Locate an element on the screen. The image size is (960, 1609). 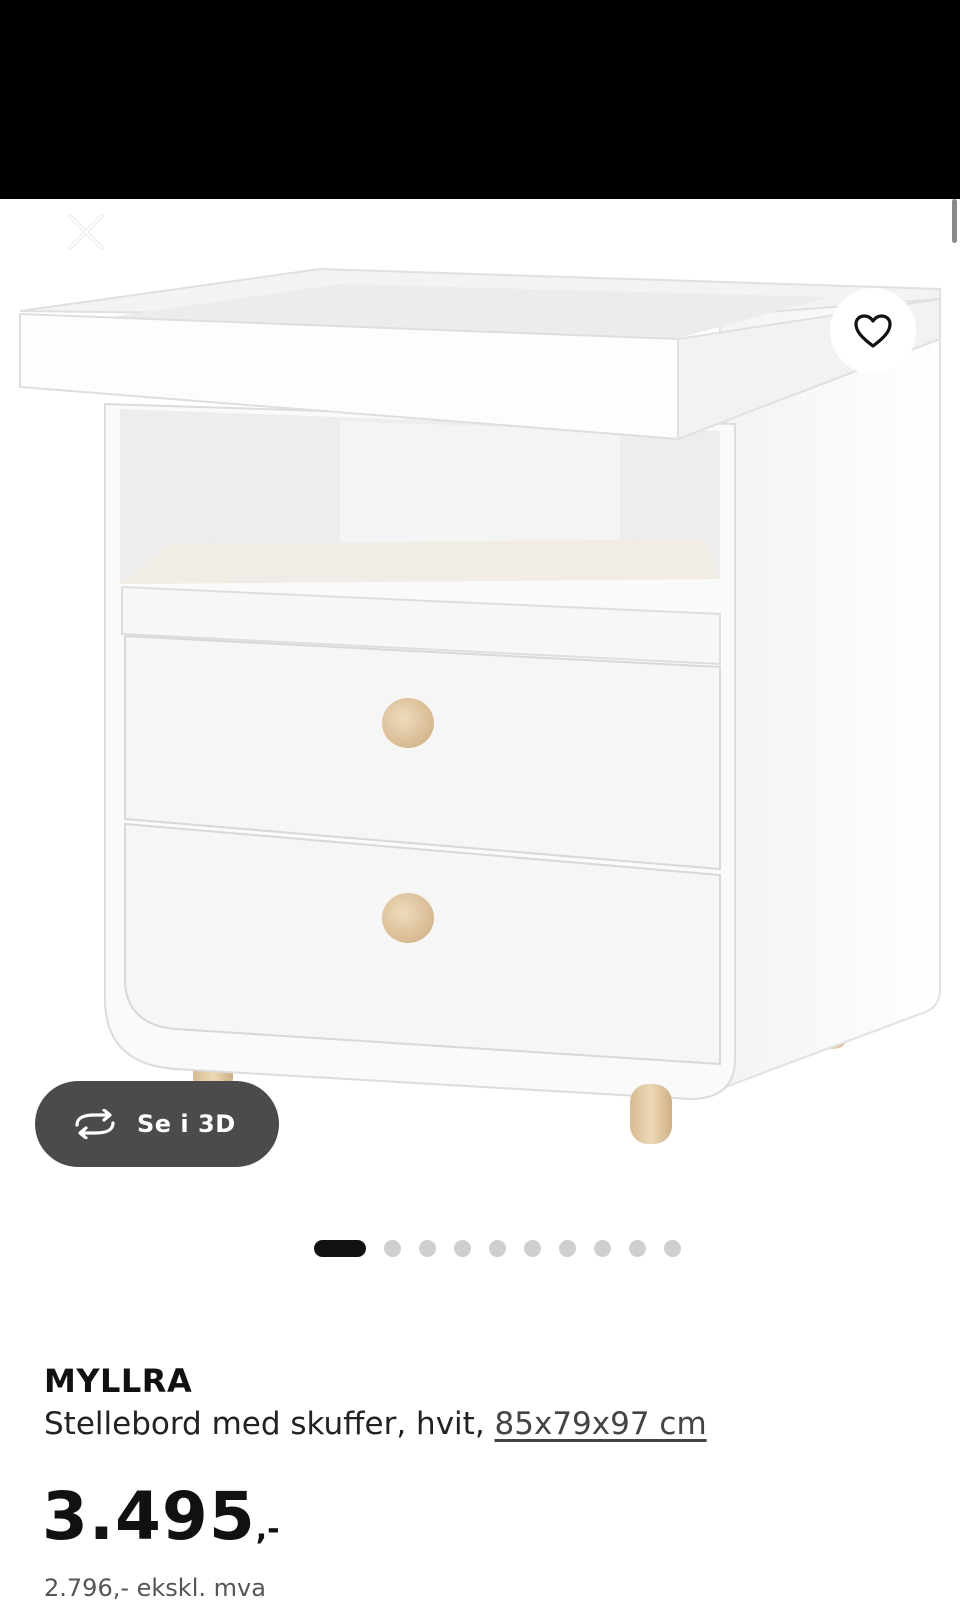
favorite-button is located at coordinates (873, 331).